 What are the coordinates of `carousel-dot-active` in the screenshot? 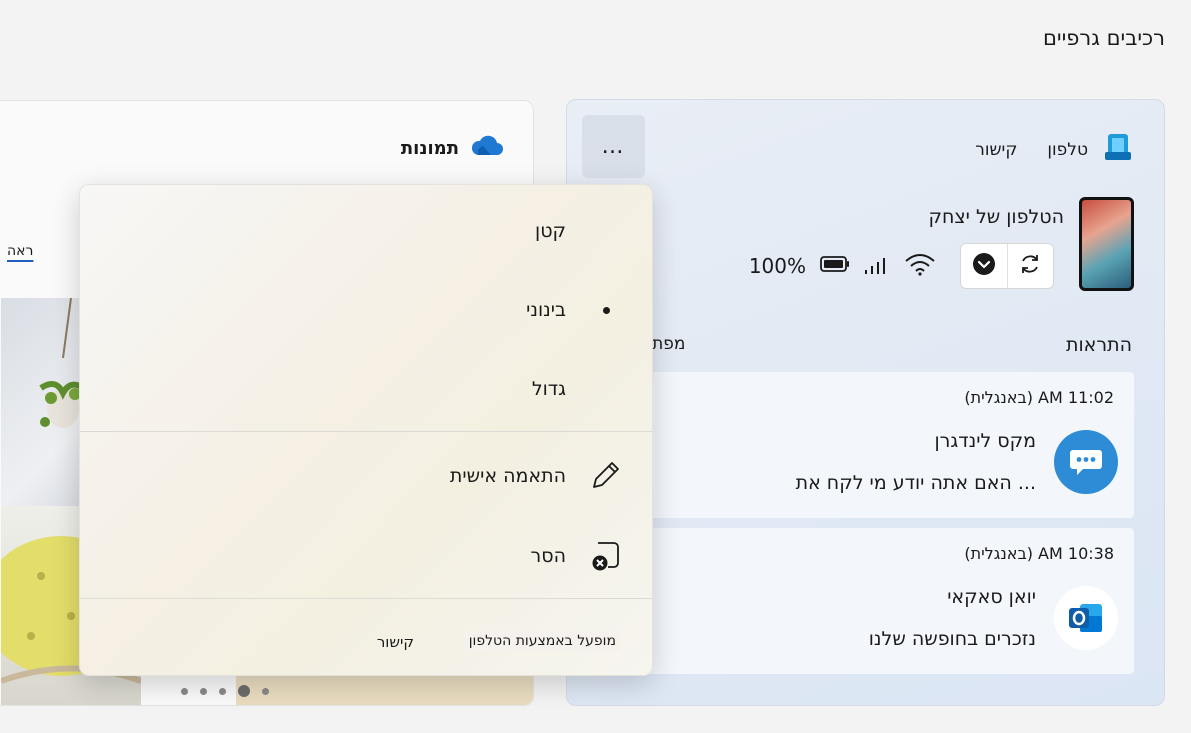 It's located at (244, 691).